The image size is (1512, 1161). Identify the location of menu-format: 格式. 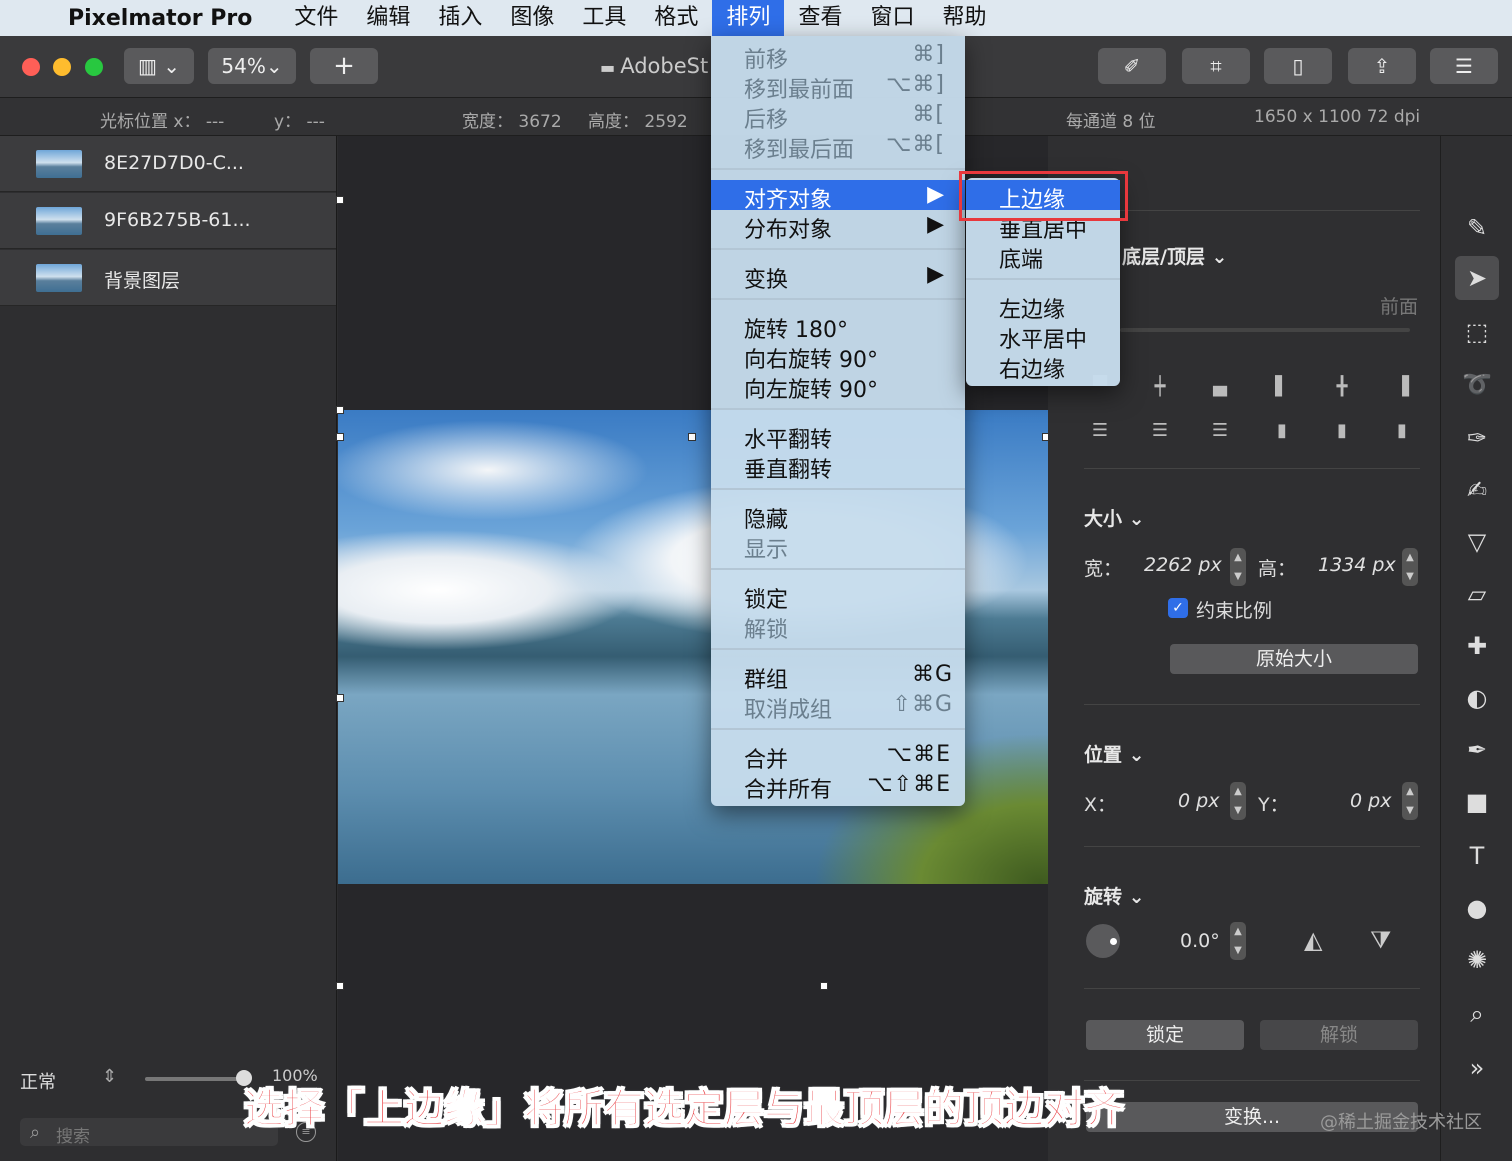
(676, 18).